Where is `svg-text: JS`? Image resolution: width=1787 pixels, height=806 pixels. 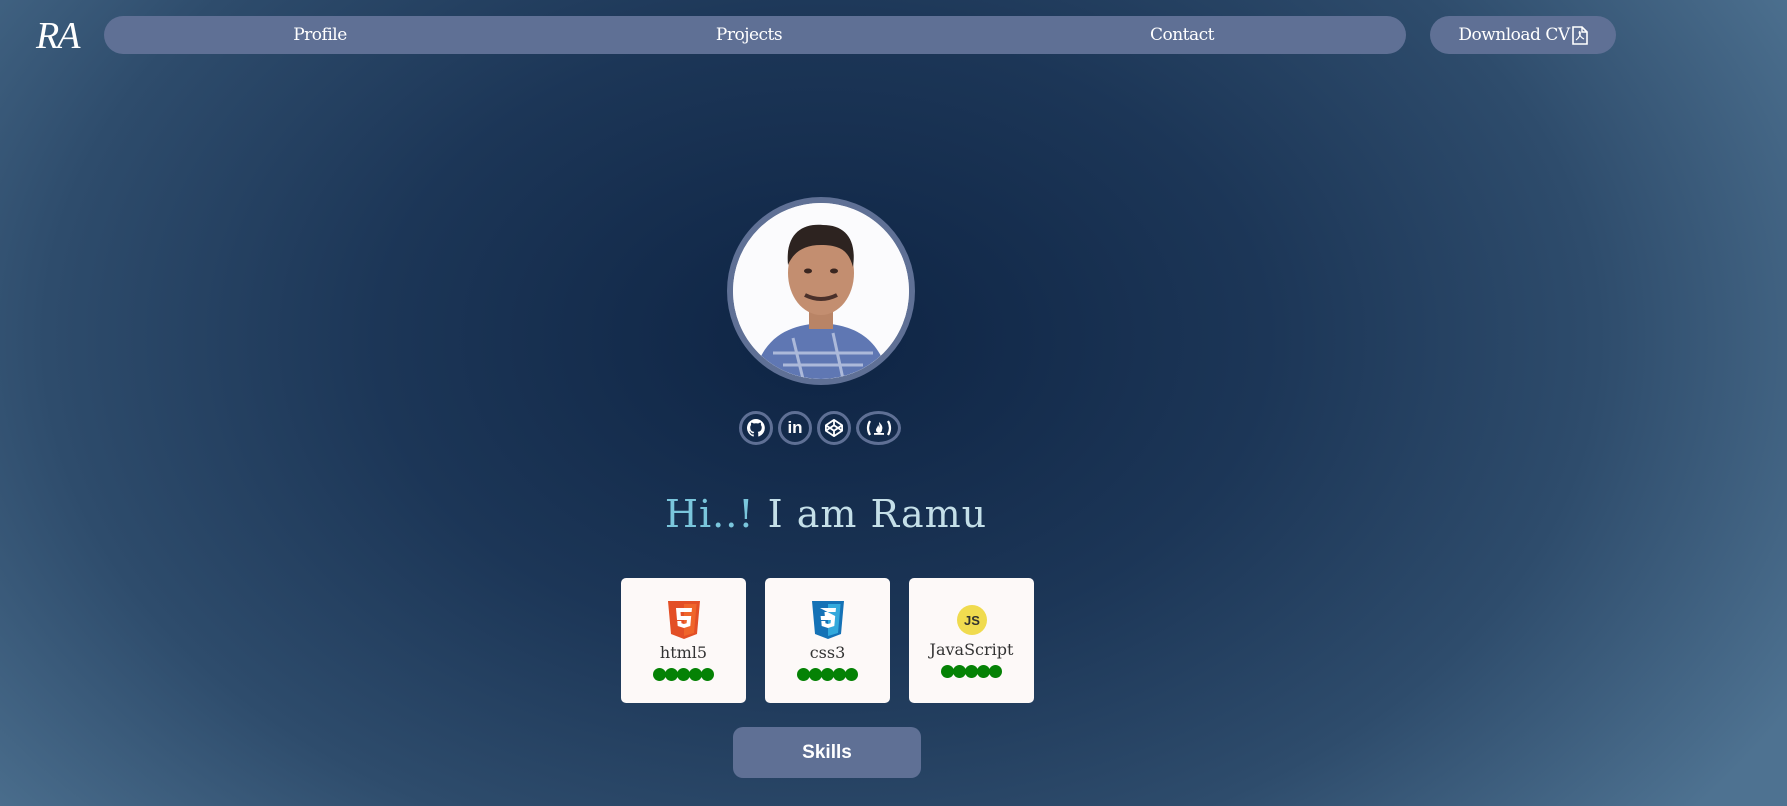
svg-text: JS is located at coordinates (972, 620).